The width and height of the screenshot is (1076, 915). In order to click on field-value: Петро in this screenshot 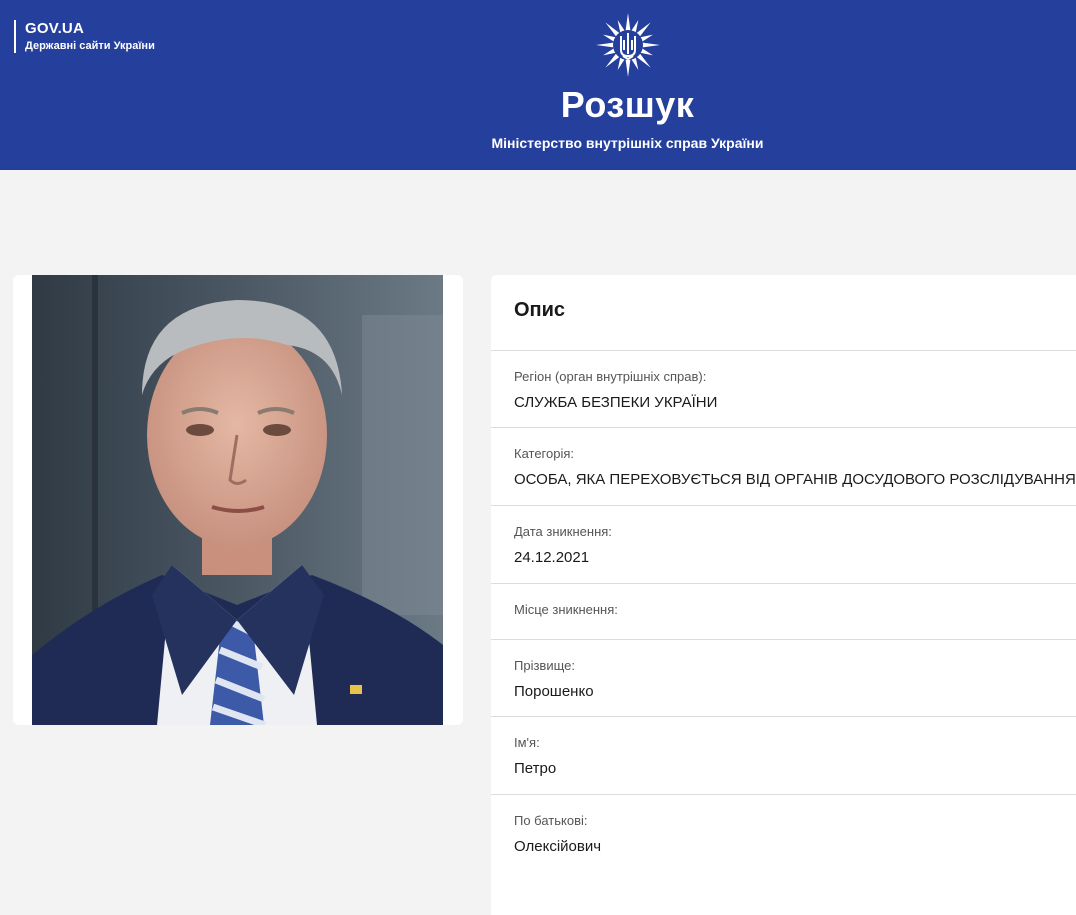, I will do `click(535, 768)`.